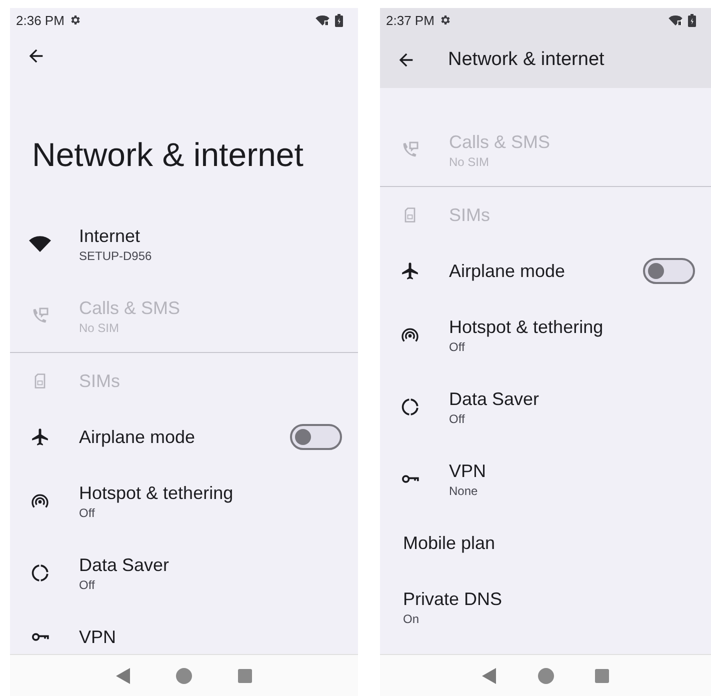  I want to click on settings-item: Internet SETUP-D956, so click(184, 244).